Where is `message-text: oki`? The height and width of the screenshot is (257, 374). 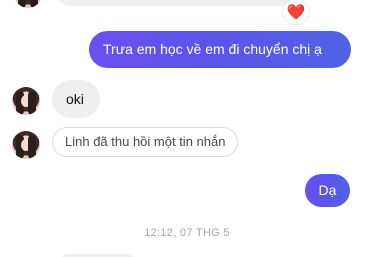 message-text: oki is located at coordinates (75, 99).